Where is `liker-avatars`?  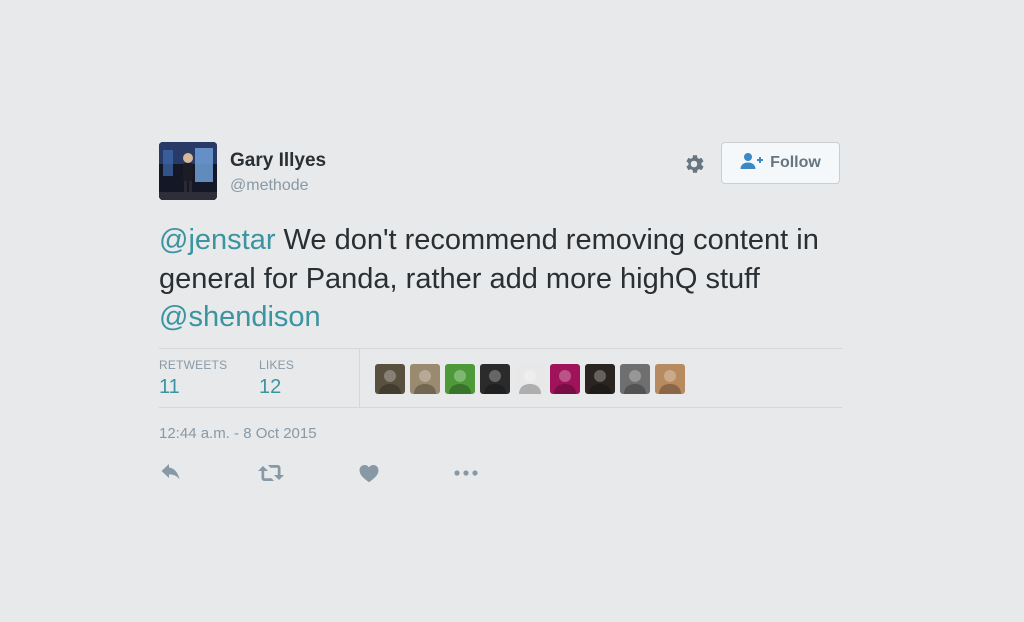
liker-avatars is located at coordinates (530, 379).